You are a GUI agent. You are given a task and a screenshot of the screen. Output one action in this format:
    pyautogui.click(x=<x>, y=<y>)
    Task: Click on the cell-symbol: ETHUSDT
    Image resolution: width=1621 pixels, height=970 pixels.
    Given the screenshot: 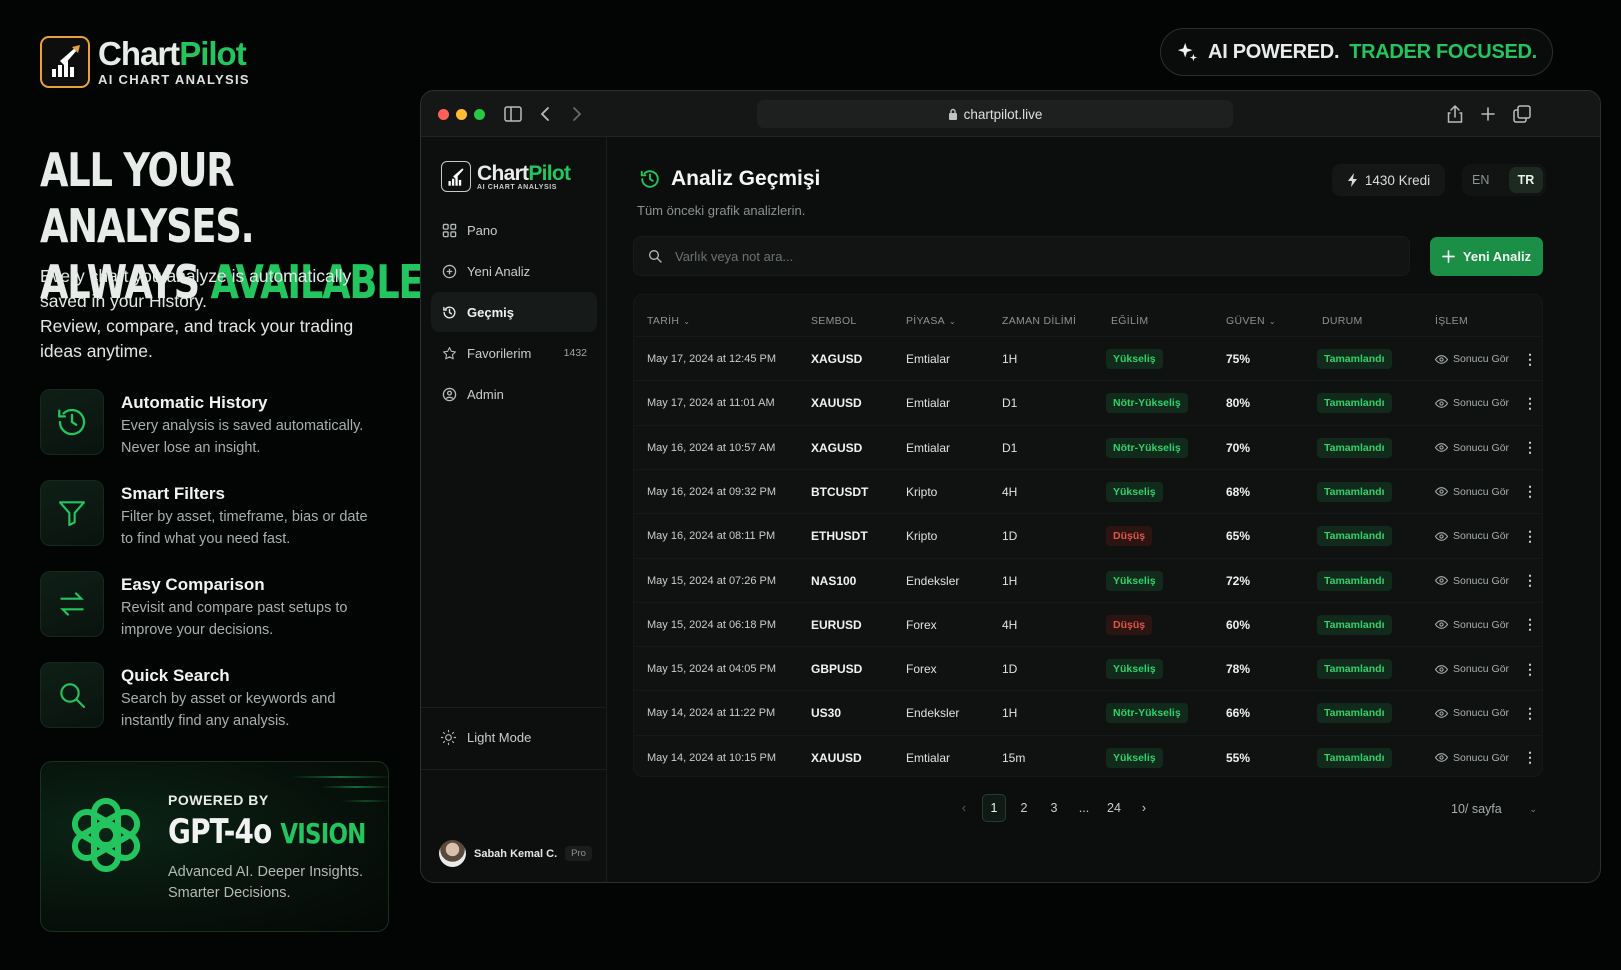 What is the action you would take?
    pyautogui.click(x=839, y=536)
    